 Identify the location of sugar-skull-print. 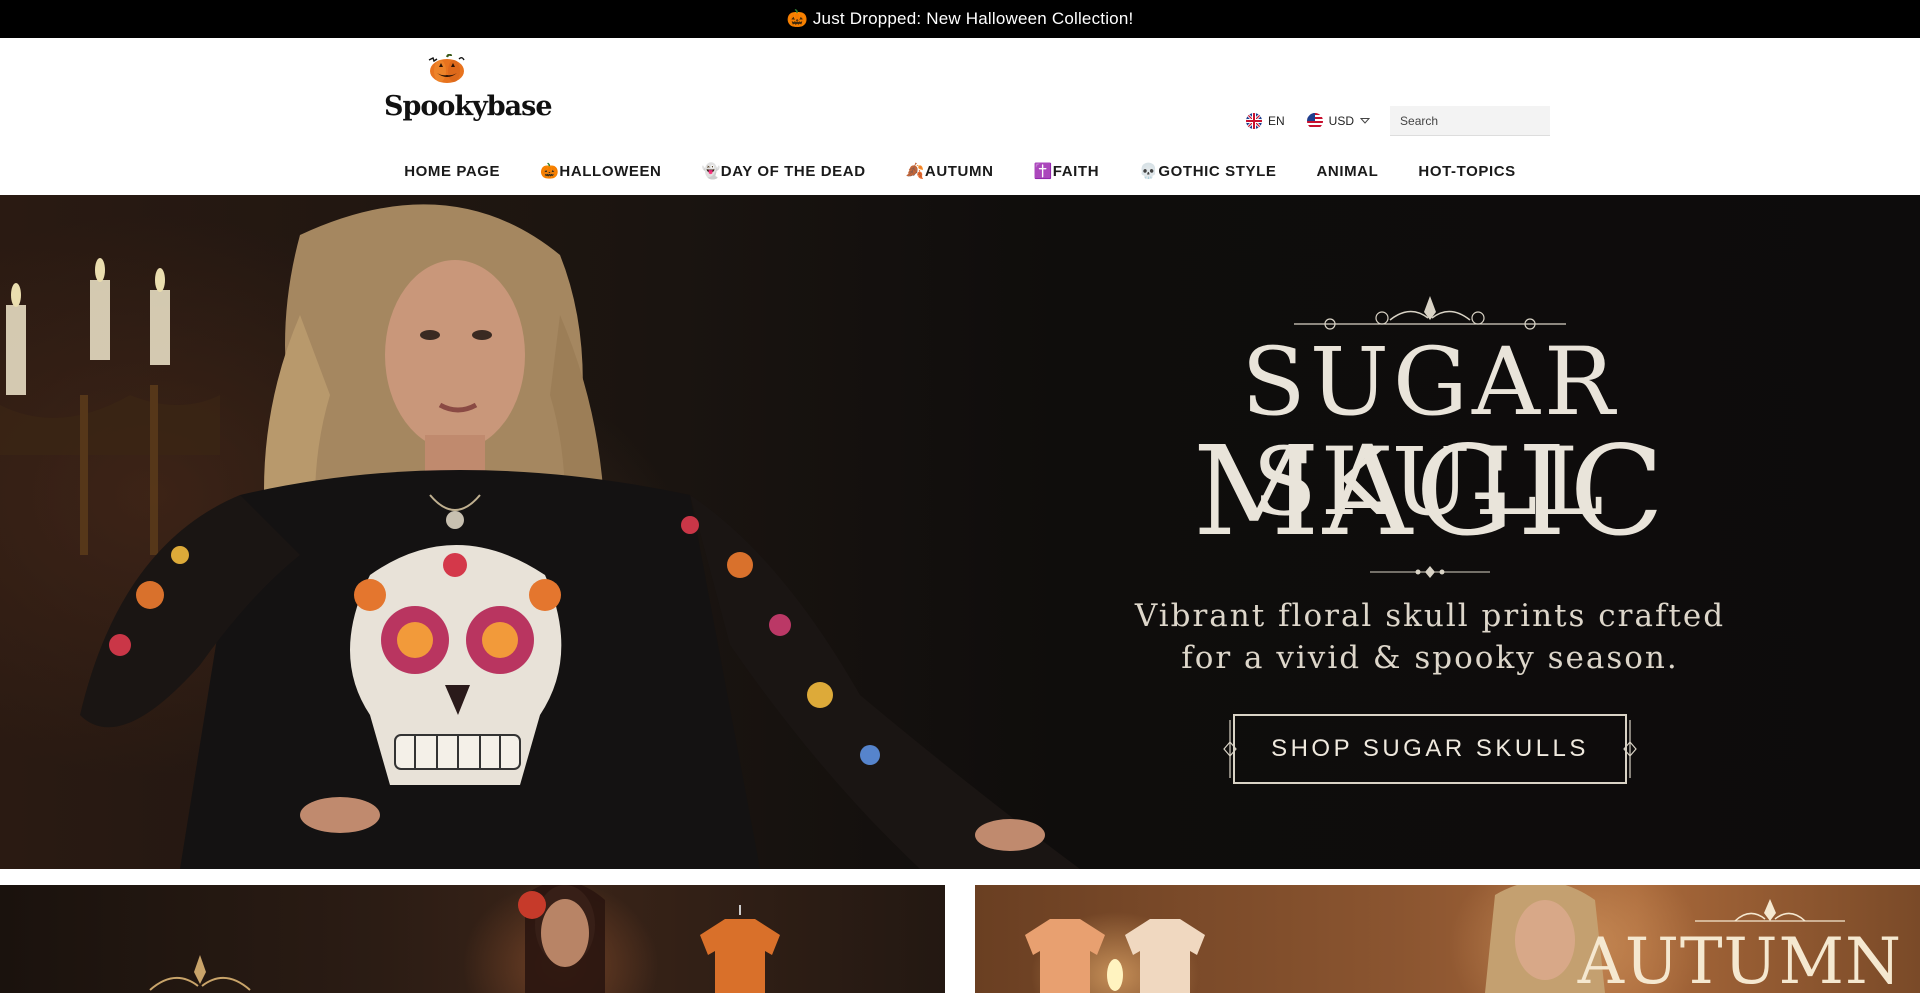
(456, 665).